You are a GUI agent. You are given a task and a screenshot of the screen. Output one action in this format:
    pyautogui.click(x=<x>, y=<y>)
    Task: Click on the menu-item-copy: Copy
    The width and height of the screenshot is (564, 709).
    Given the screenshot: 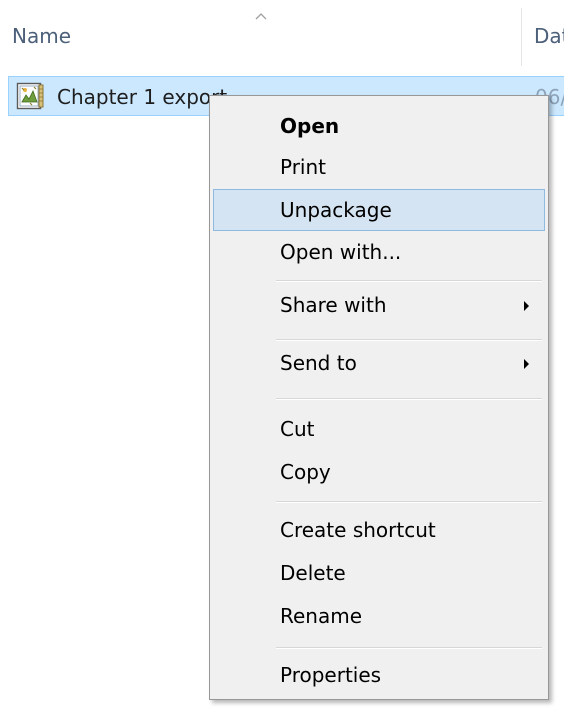 What is the action you would take?
    pyautogui.click(x=379, y=472)
    